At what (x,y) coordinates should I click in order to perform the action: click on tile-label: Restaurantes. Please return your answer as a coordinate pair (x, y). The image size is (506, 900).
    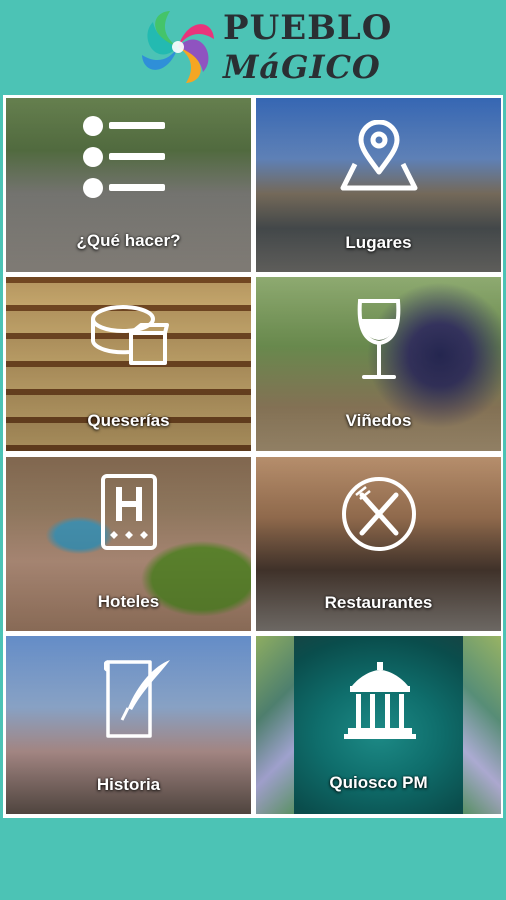
    Looking at the image, I should click on (378, 602).